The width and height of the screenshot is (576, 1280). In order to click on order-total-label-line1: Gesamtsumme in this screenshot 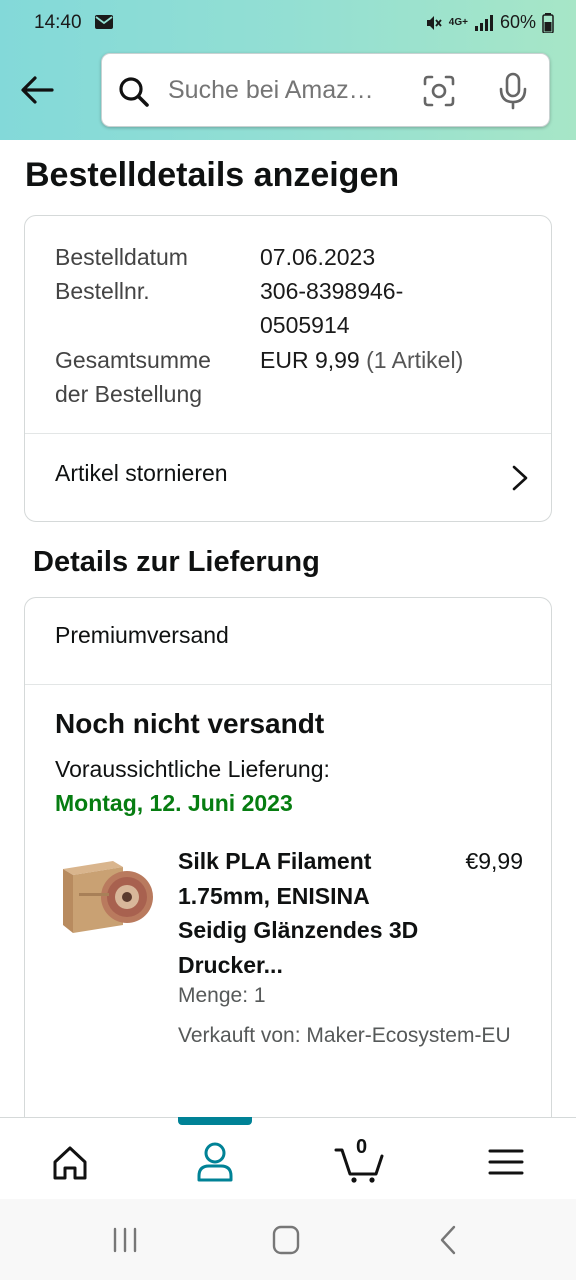, I will do `click(133, 360)`.